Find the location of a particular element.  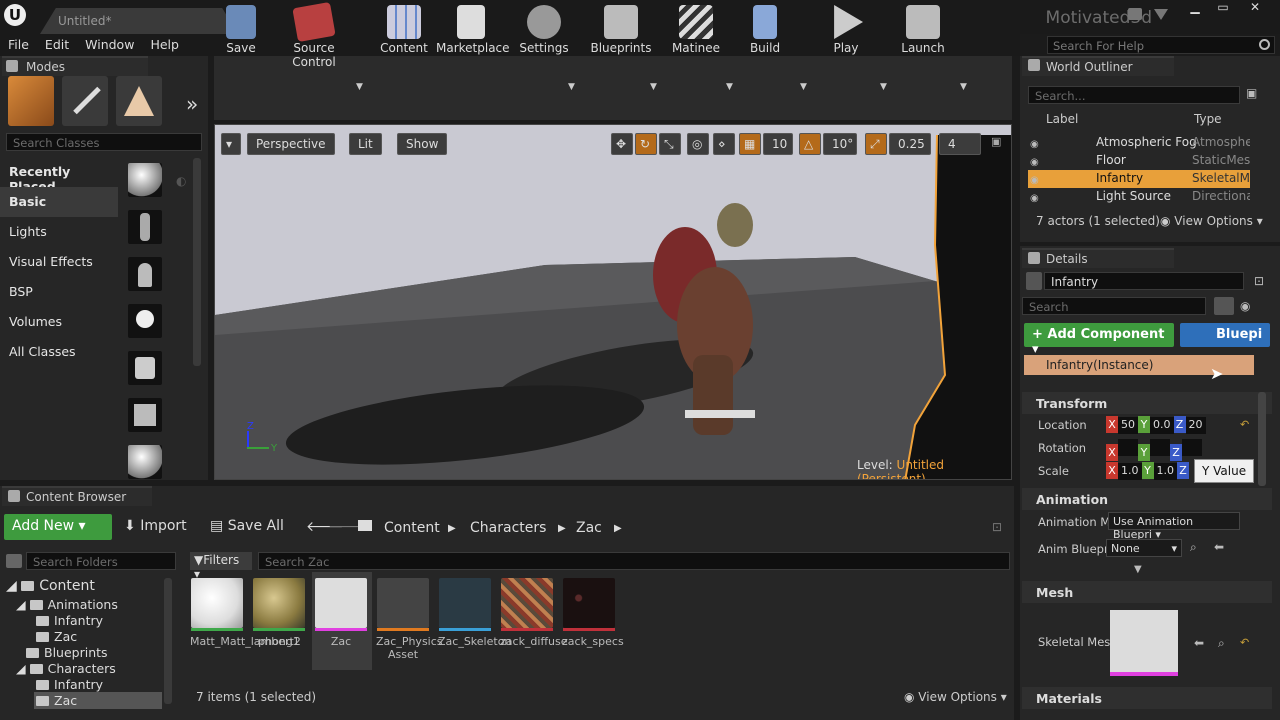

chevron-right-icon: » is located at coordinates (192, 104).